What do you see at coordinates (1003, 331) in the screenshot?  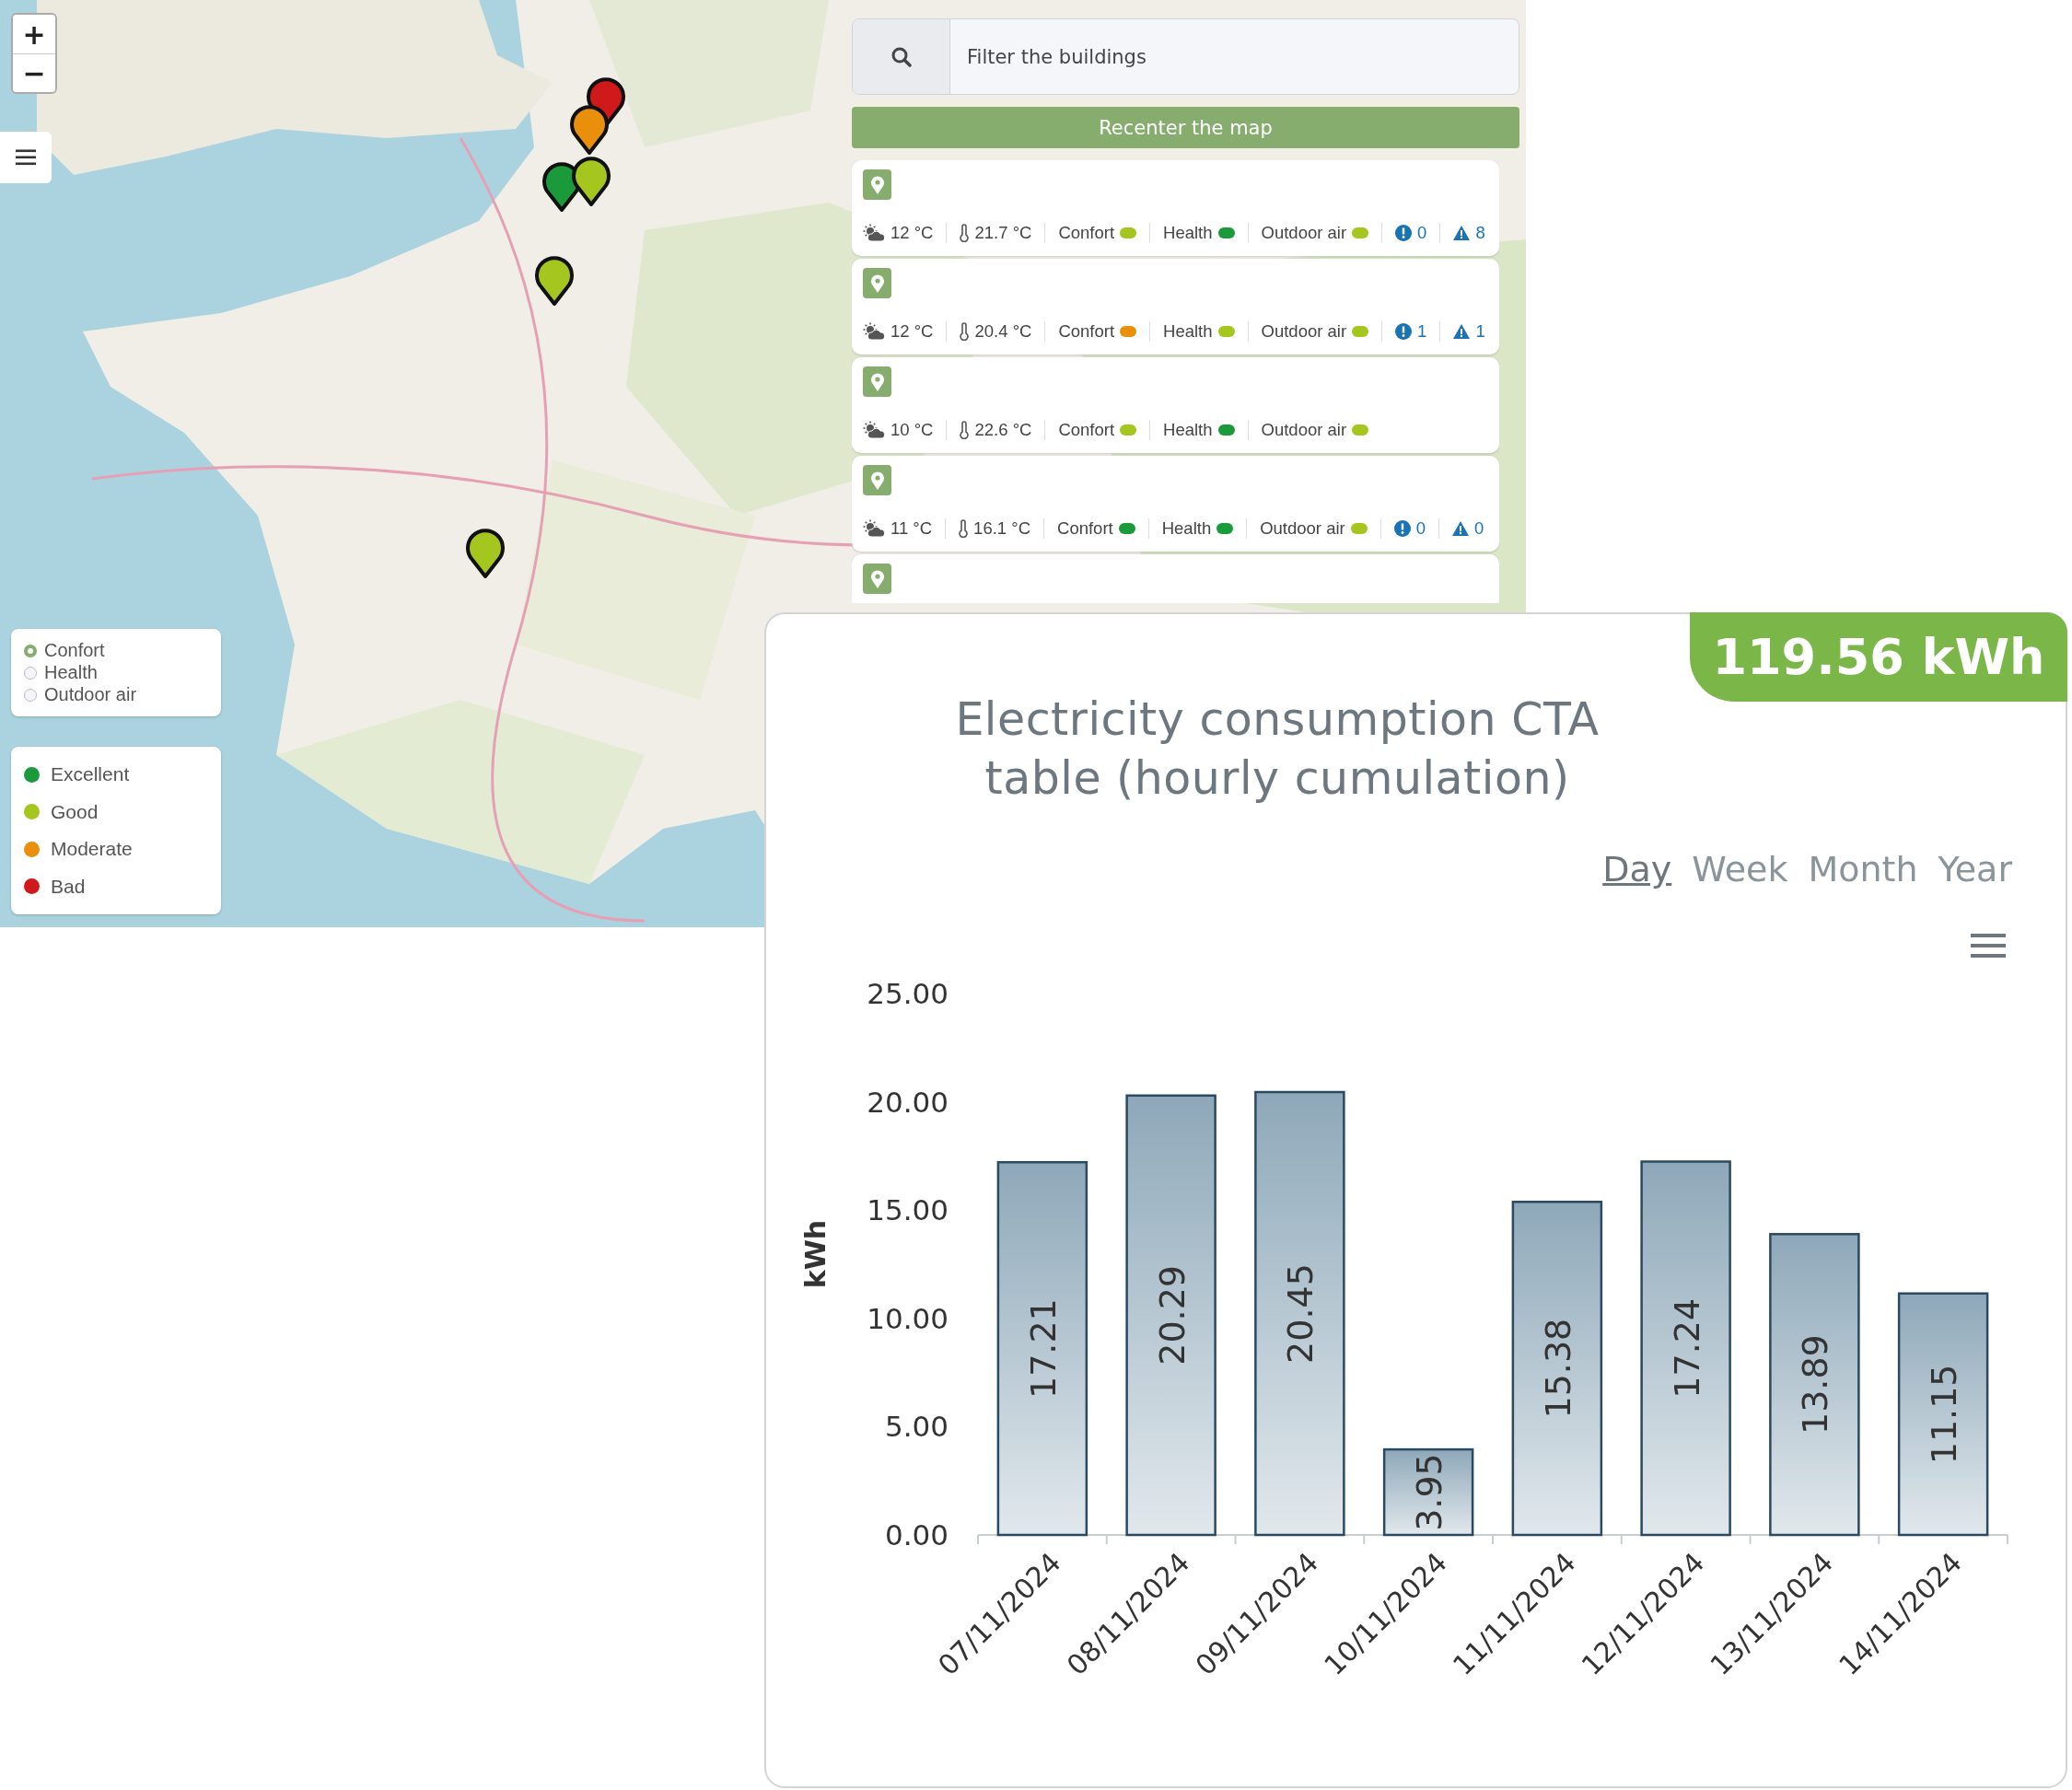 I see `indoor-temperature: 20.4 °C` at bounding box center [1003, 331].